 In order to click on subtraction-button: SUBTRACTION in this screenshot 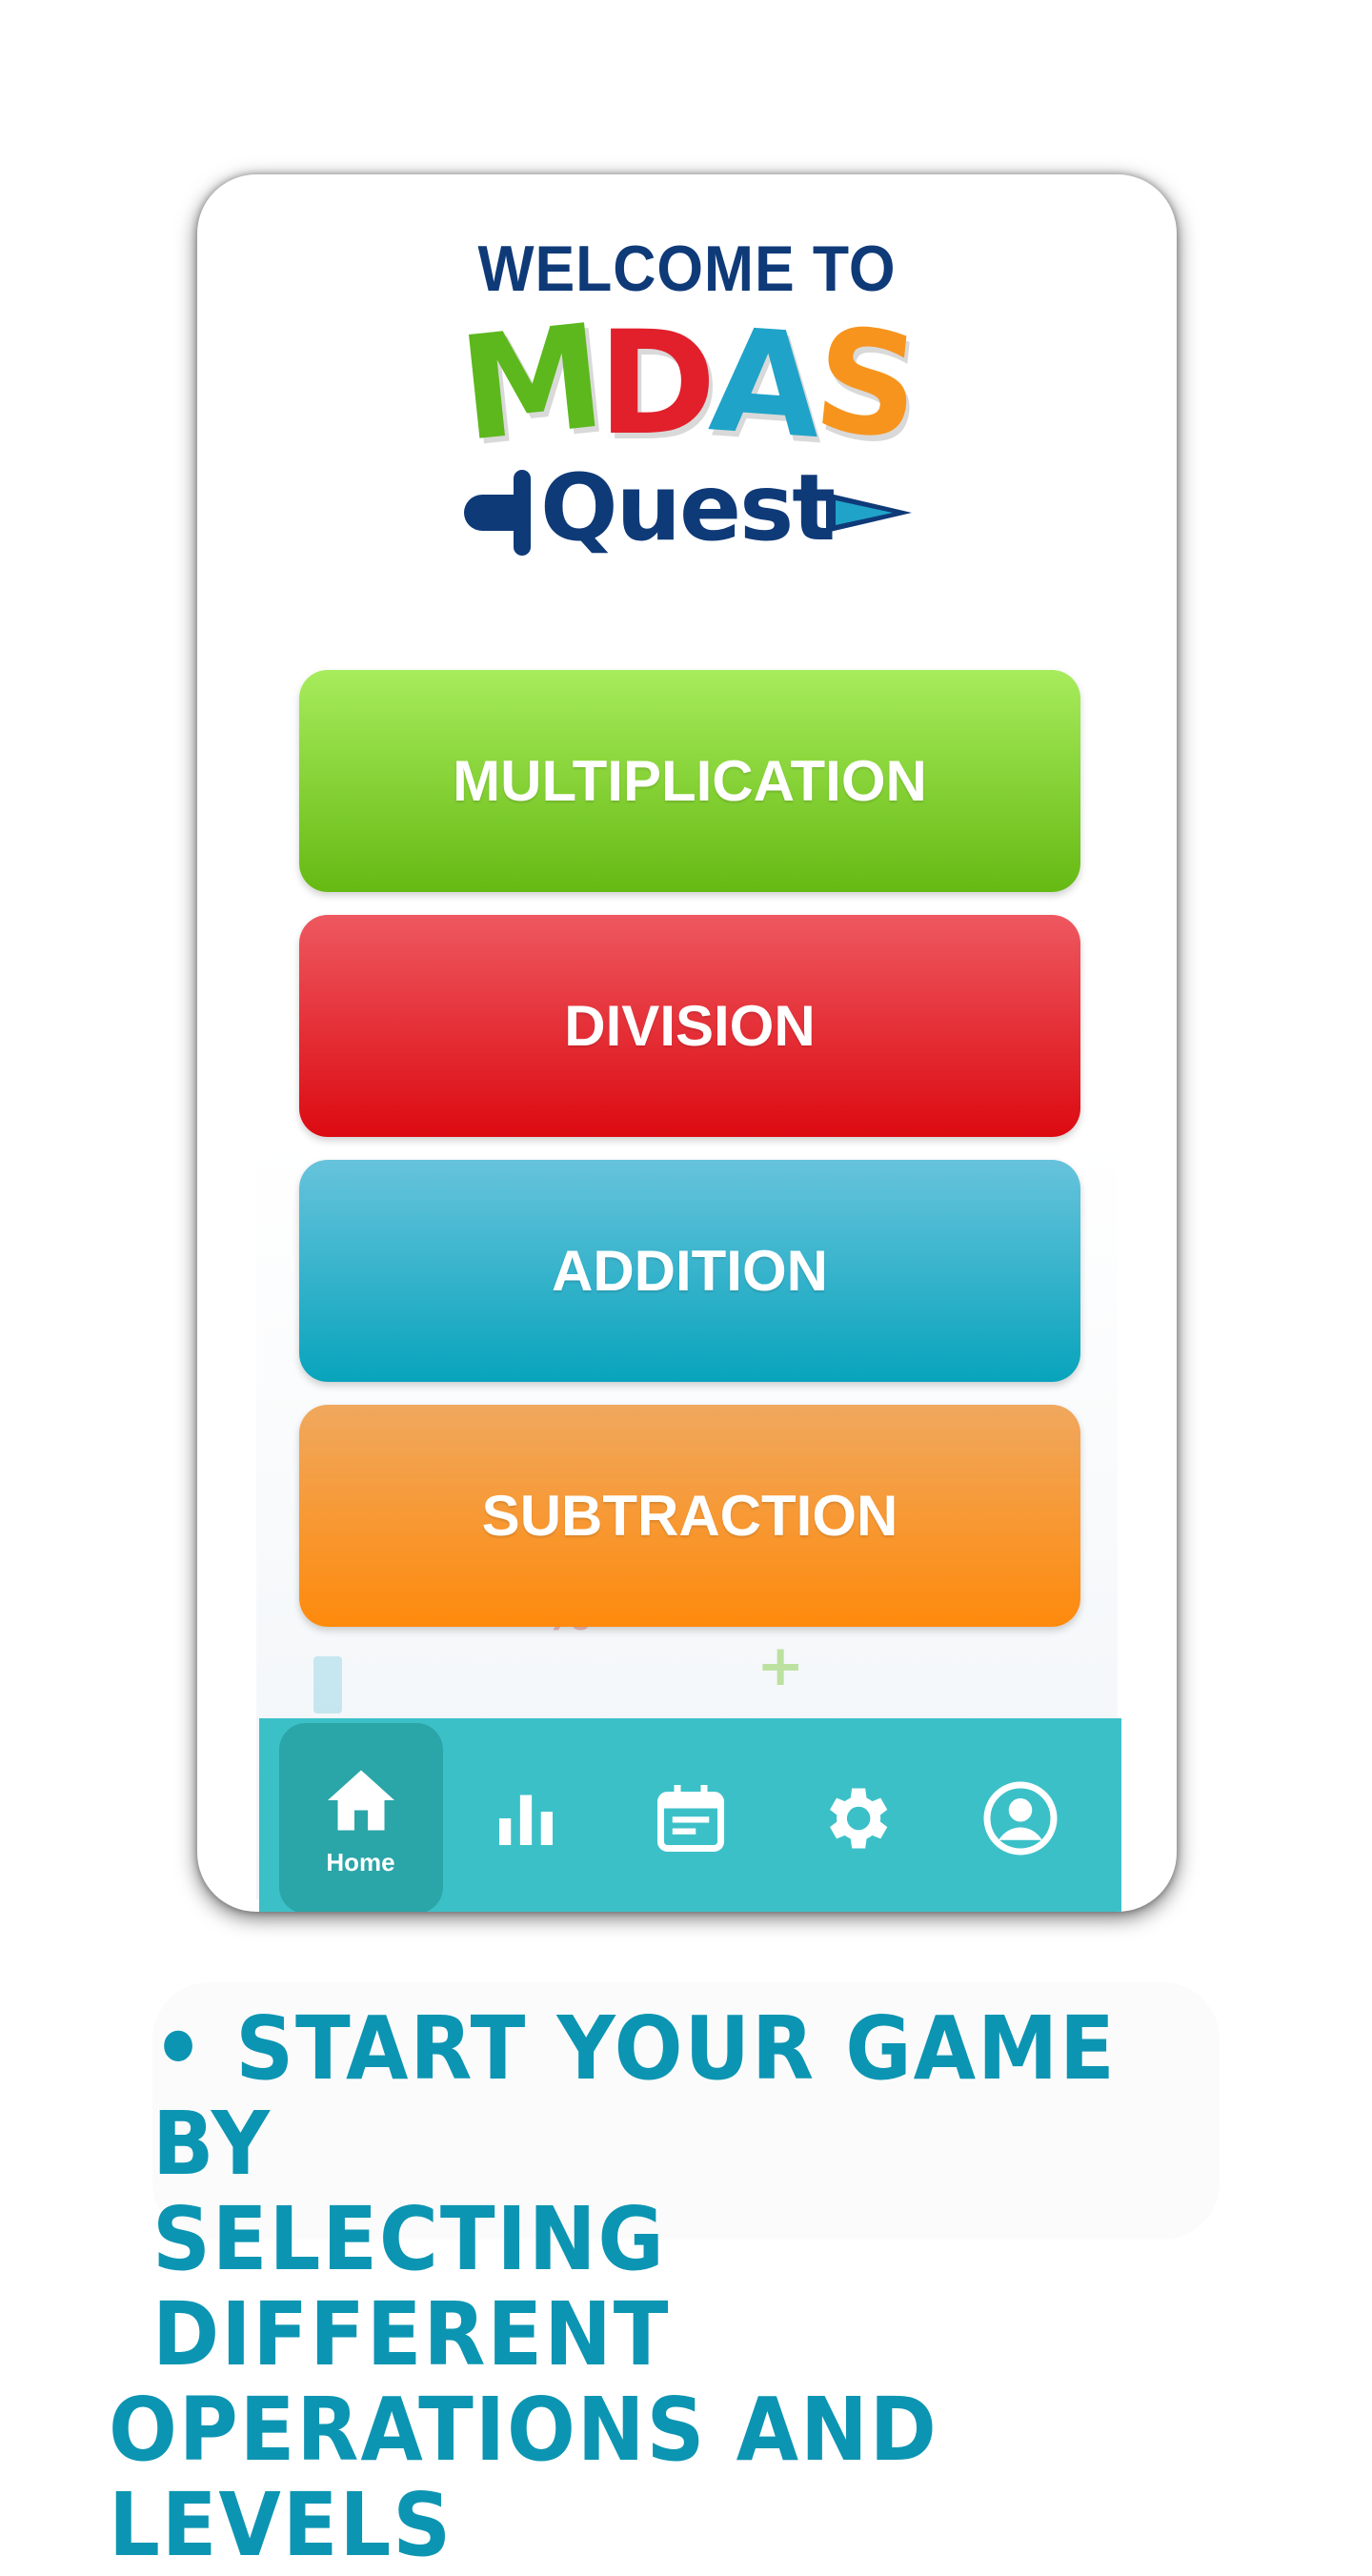, I will do `click(689, 1516)`.